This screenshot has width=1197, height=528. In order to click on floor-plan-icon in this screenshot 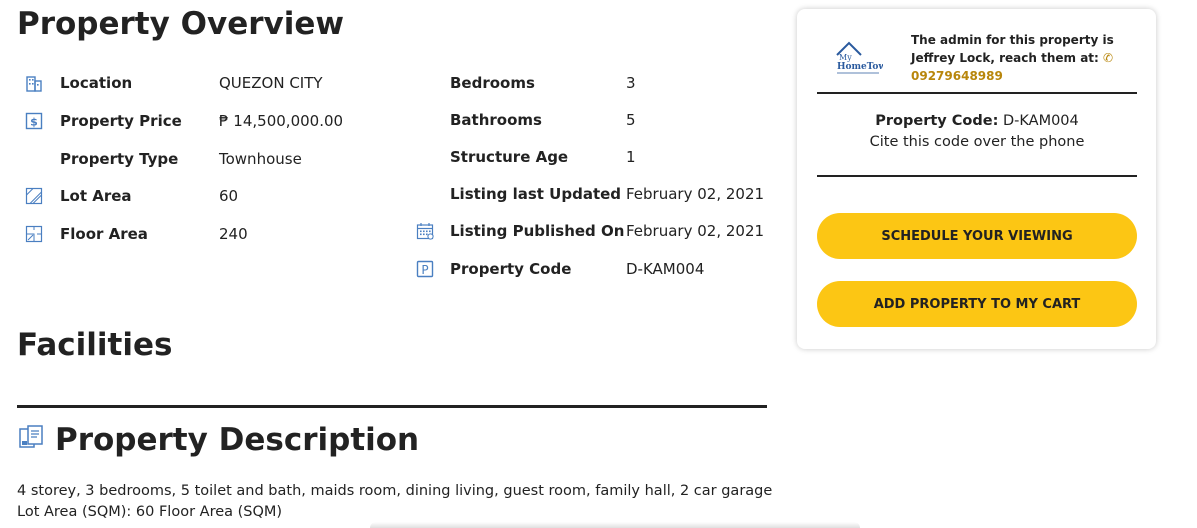, I will do `click(34, 234)`.